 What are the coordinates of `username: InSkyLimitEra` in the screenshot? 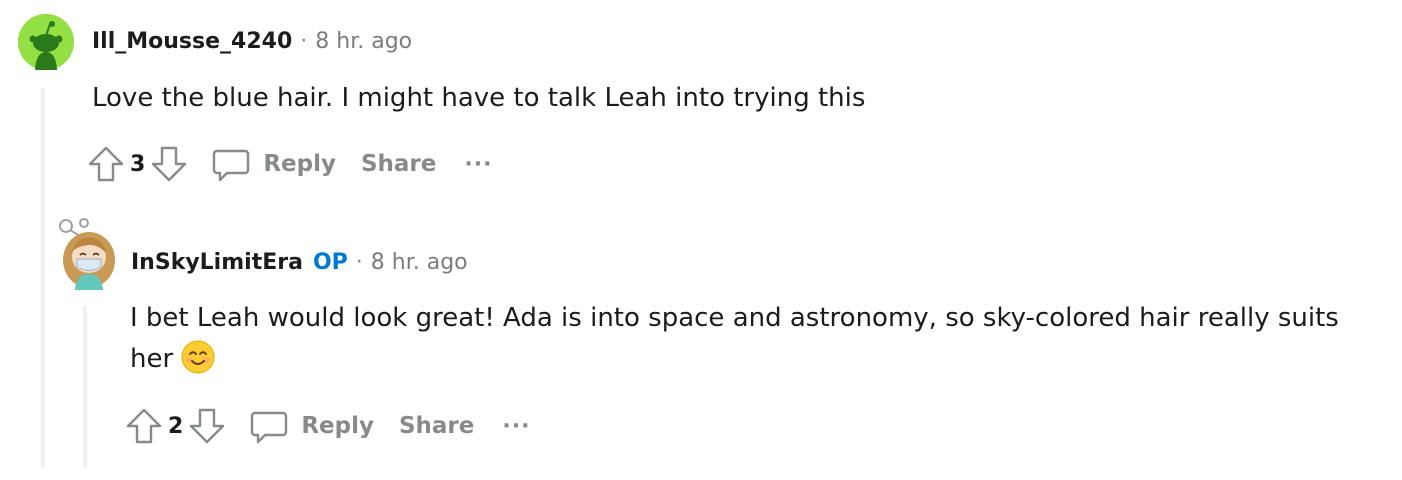 It's located at (217, 262).